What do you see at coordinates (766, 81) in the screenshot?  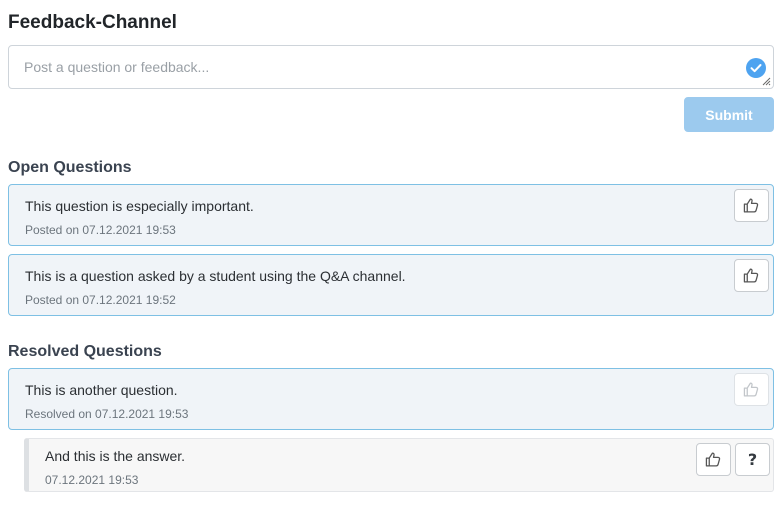 I see `resize-handle-icon` at bounding box center [766, 81].